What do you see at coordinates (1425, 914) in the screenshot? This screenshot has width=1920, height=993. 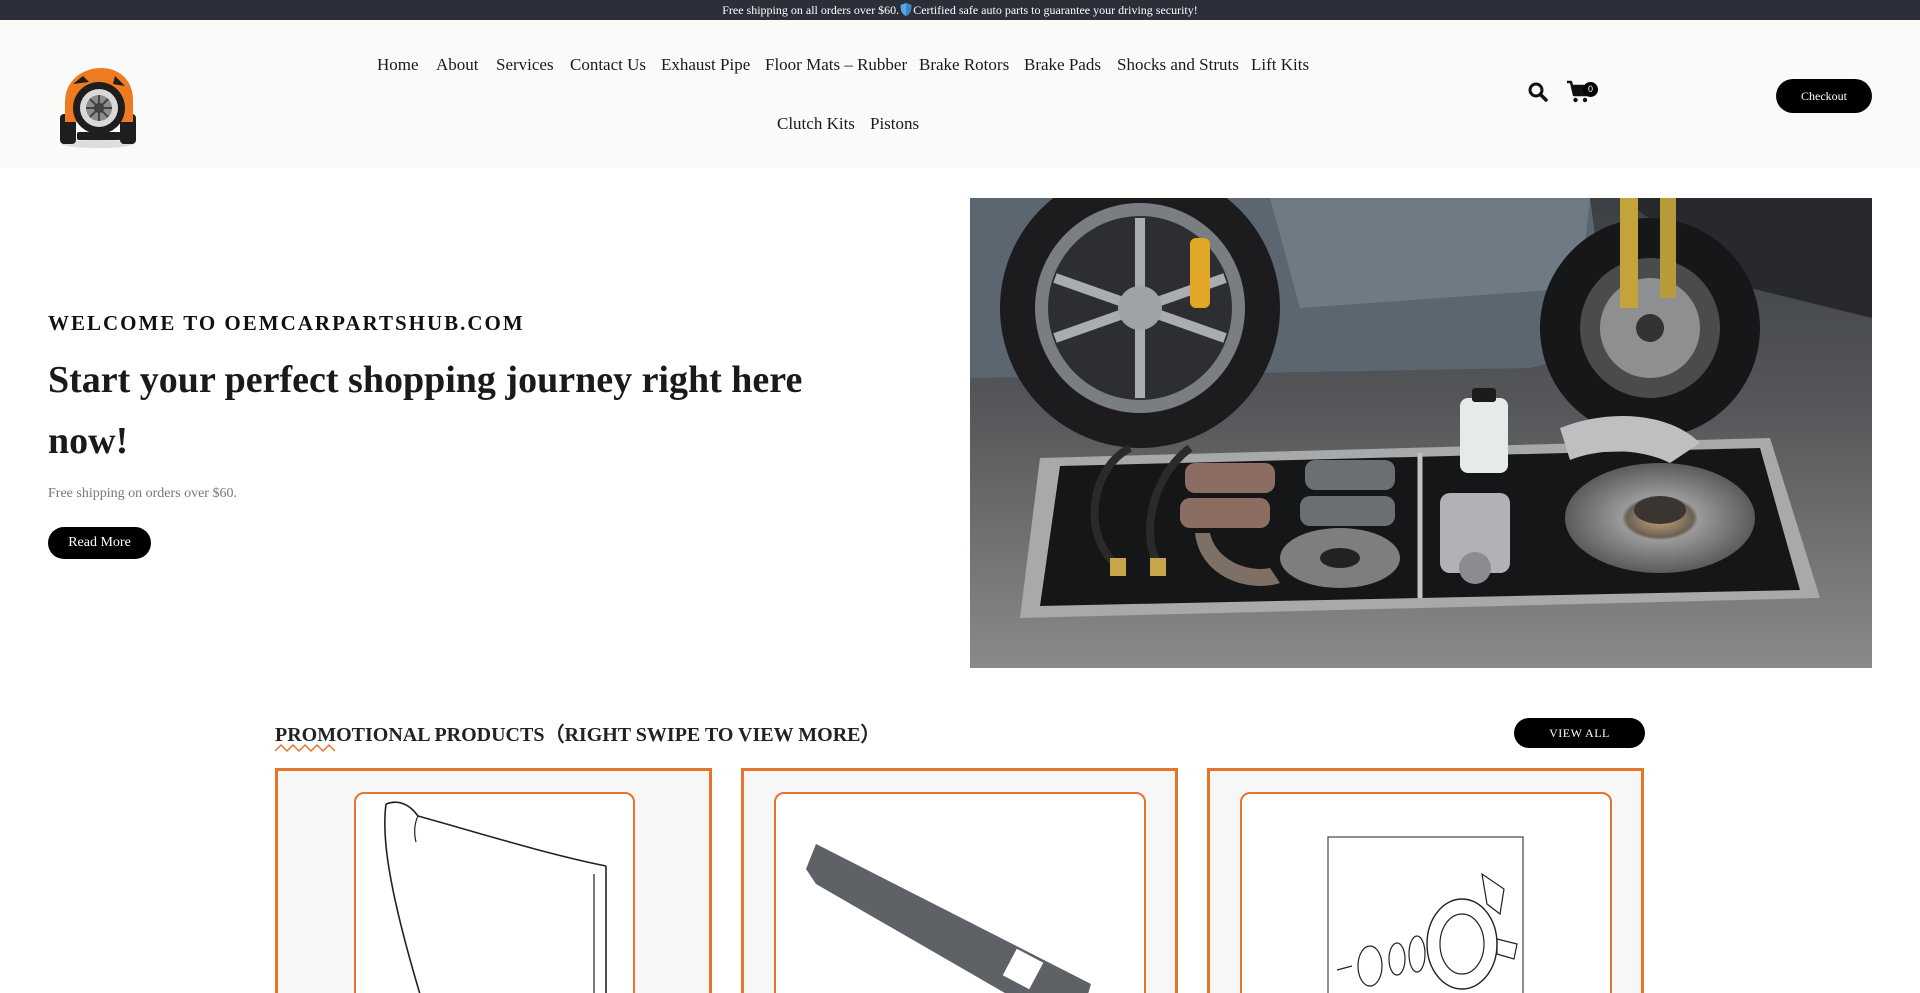 I see `steering-knuckle-product-image` at bounding box center [1425, 914].